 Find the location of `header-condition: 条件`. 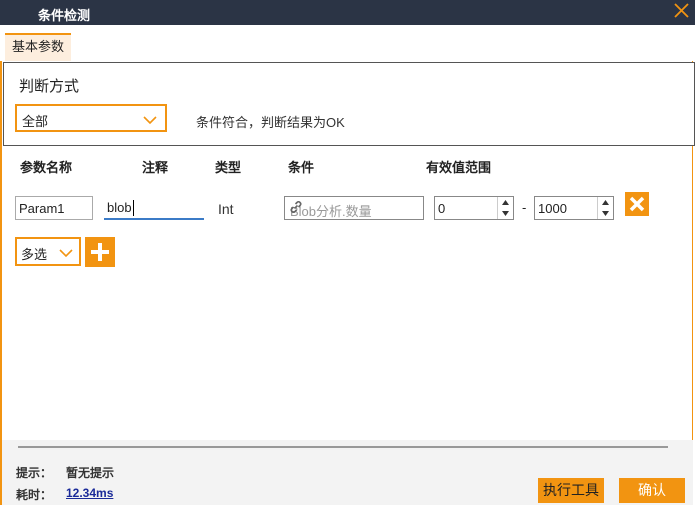

header-condition: 条件 is located at coordinates (301, 167).